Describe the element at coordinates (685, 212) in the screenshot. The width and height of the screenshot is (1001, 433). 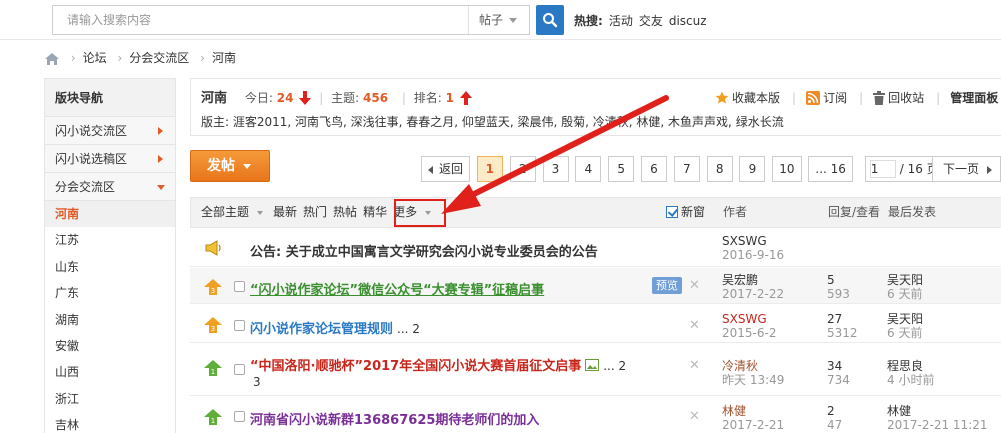
I see `new-window-toggle: 新窗` at that location.